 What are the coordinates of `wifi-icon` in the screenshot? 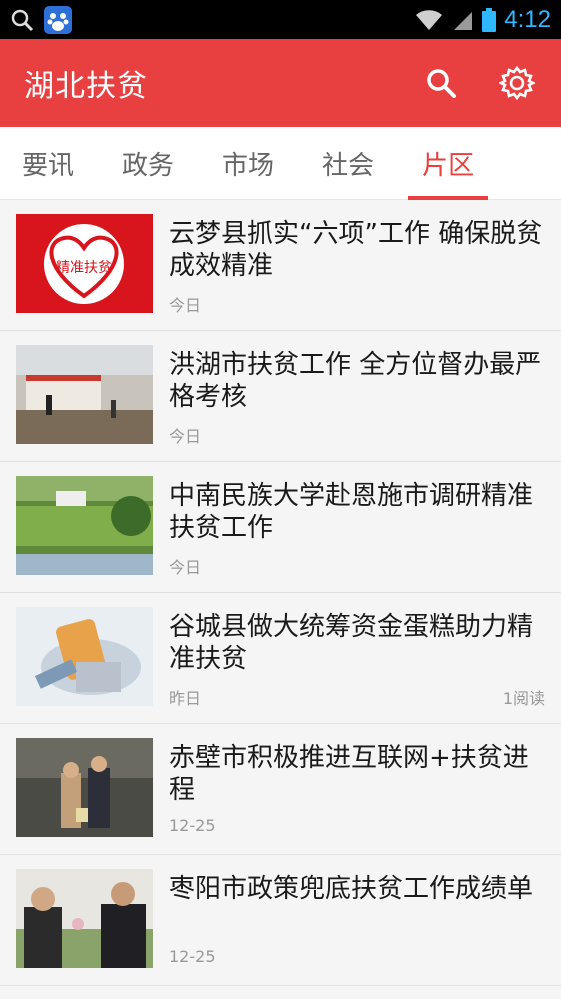 It's located at (429, 19).